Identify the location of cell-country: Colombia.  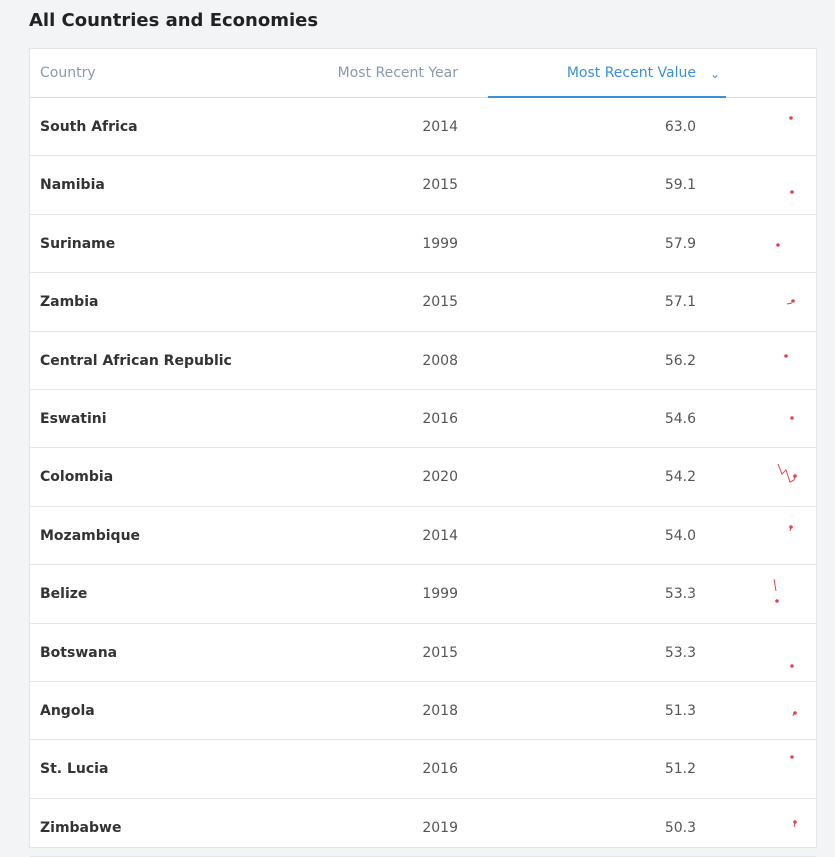
(76, 477).